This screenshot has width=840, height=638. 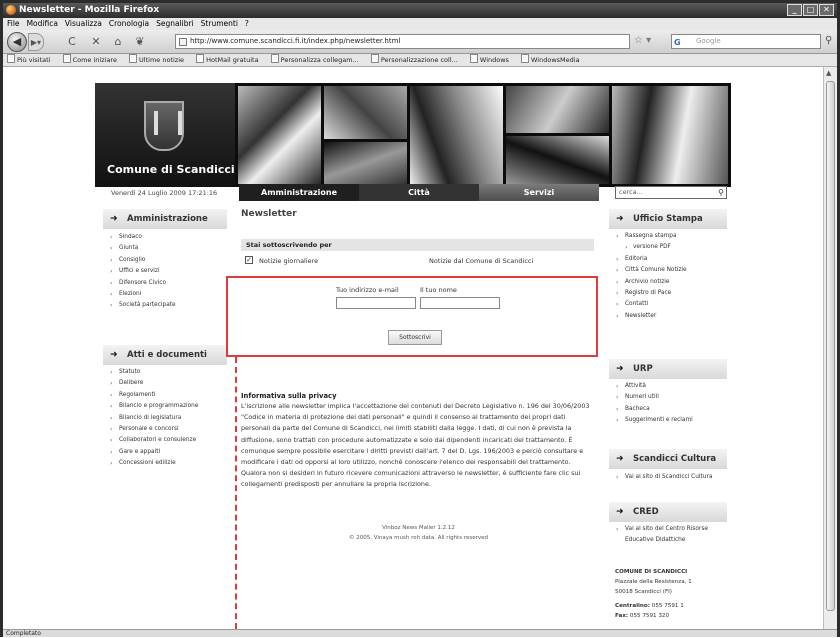 What do you see at coordinates (415, 337) in the screenshot?
I see `subscribe-button: Sottoscrivi` at bounding box center [415, 337].